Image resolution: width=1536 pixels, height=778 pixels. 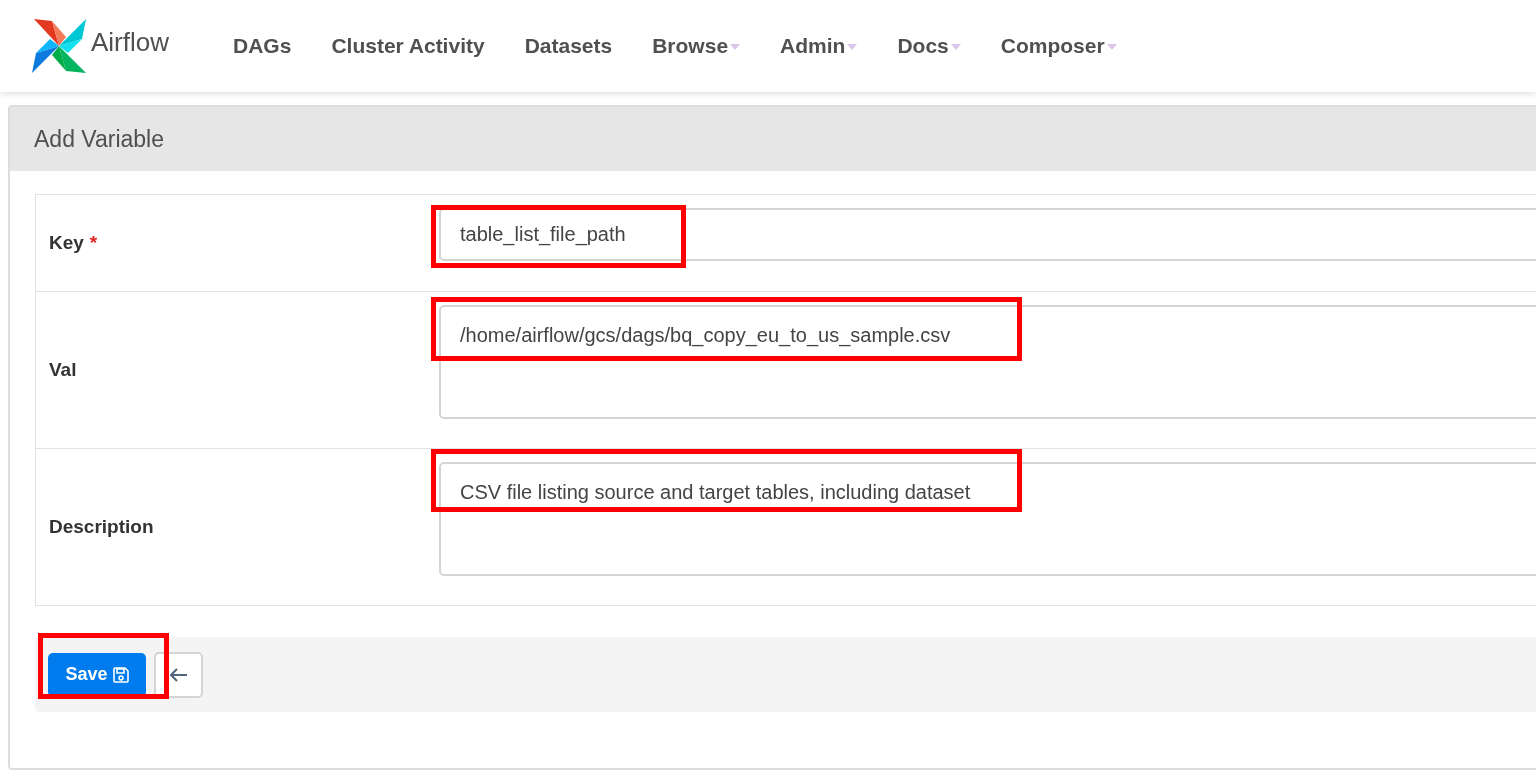 I want to click on field-label: Description, so click(x=101, y=526).